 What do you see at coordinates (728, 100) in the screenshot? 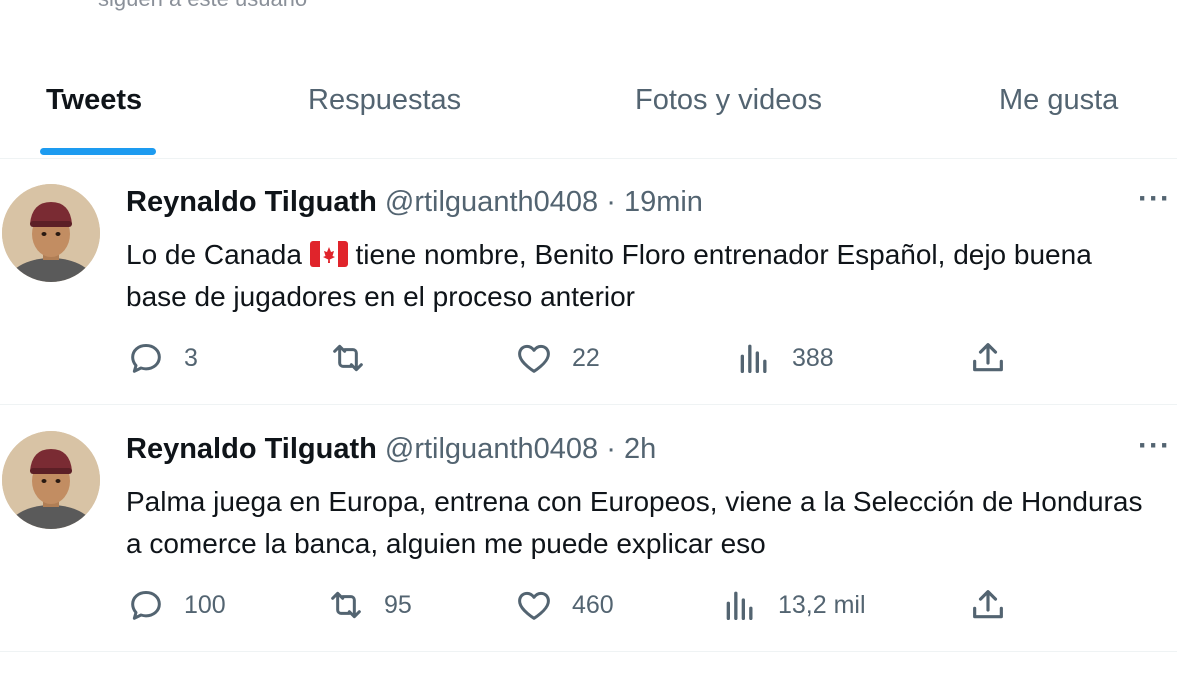
I see `tab-fotos-y-videos: Fotos y videos` at bounding box center [728, 100].